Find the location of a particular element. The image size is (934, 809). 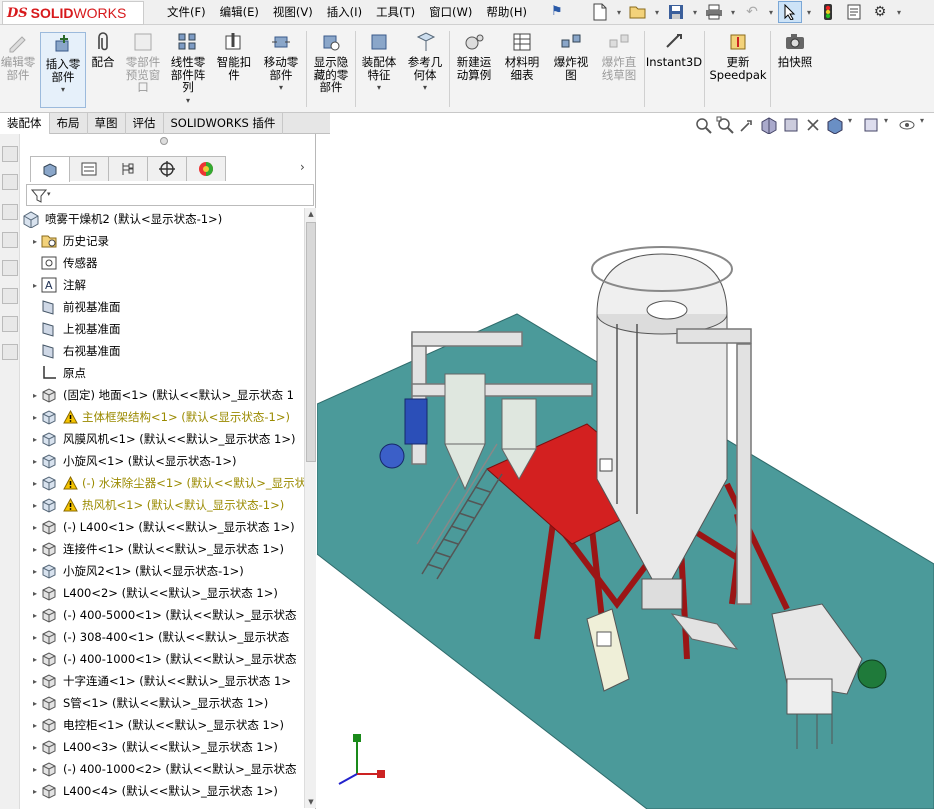

reference-geometry-button: 参考几 何体 ▾ is located at coordinates (425, 70).